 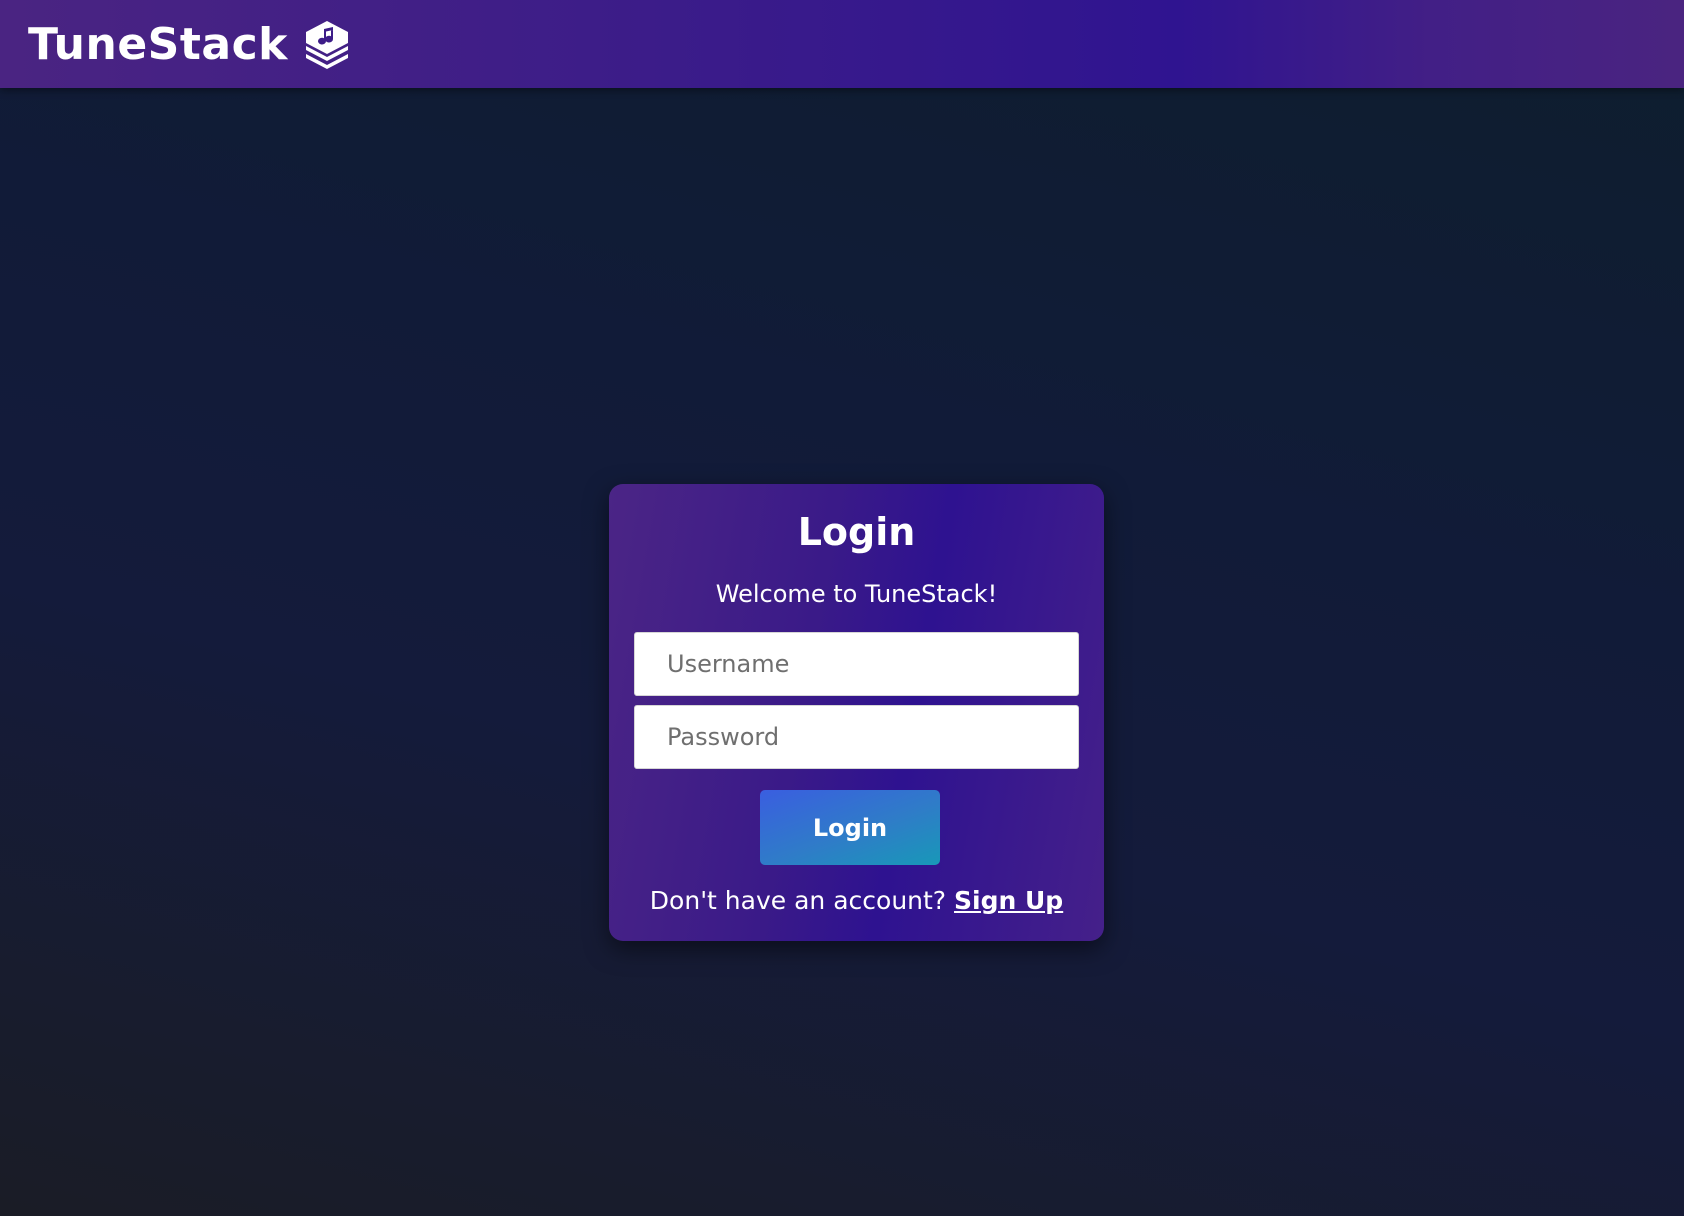 I want to click on stacked-music-note-icon, so click(x=327, y=44).